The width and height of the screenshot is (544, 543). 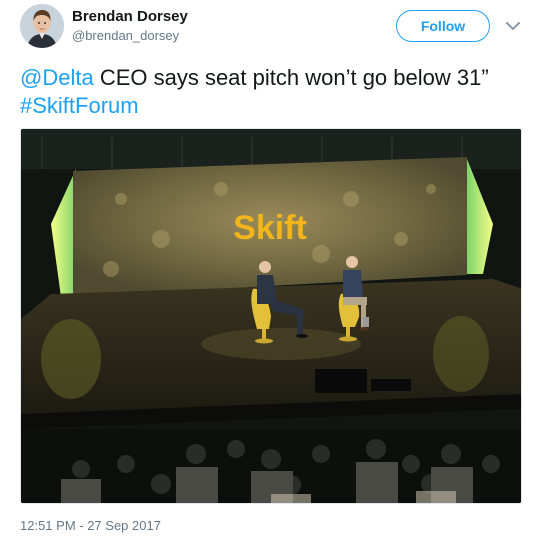 What do you see at coordinates (443, 26) in the screenshot?
I see `follow-button: Follow` at bounding box center [443, 26].